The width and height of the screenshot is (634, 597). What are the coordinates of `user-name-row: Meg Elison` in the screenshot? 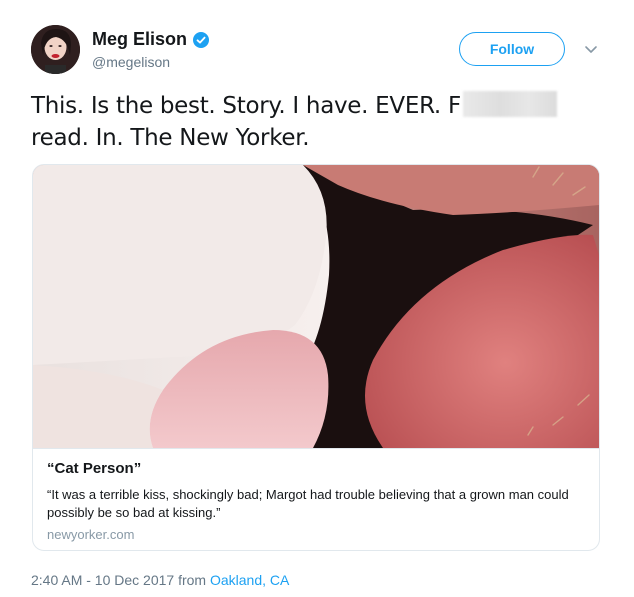 It's located at (151, 39).